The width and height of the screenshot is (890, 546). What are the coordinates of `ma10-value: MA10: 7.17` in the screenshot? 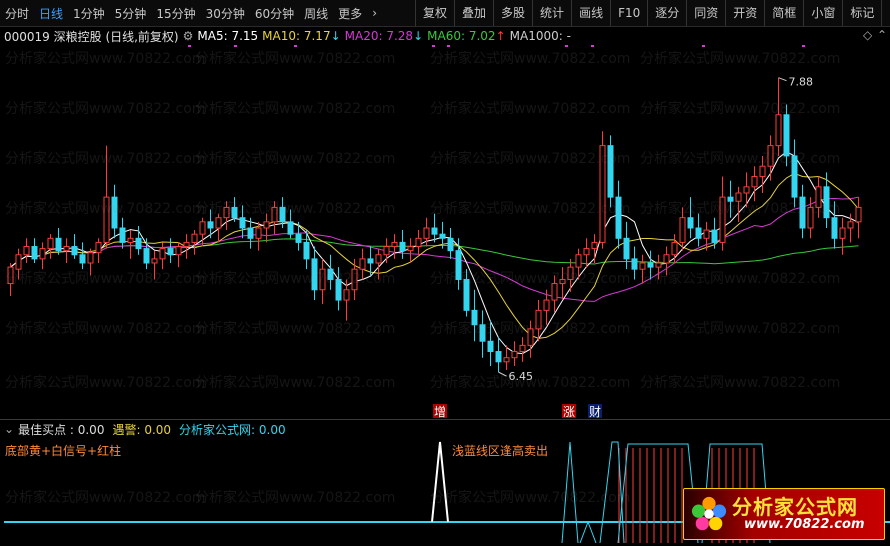 It's located at (296, 36).